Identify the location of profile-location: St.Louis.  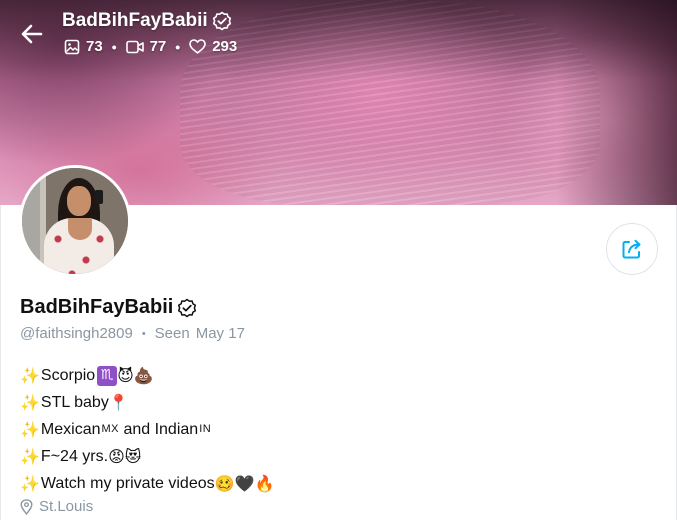
(56, 506).